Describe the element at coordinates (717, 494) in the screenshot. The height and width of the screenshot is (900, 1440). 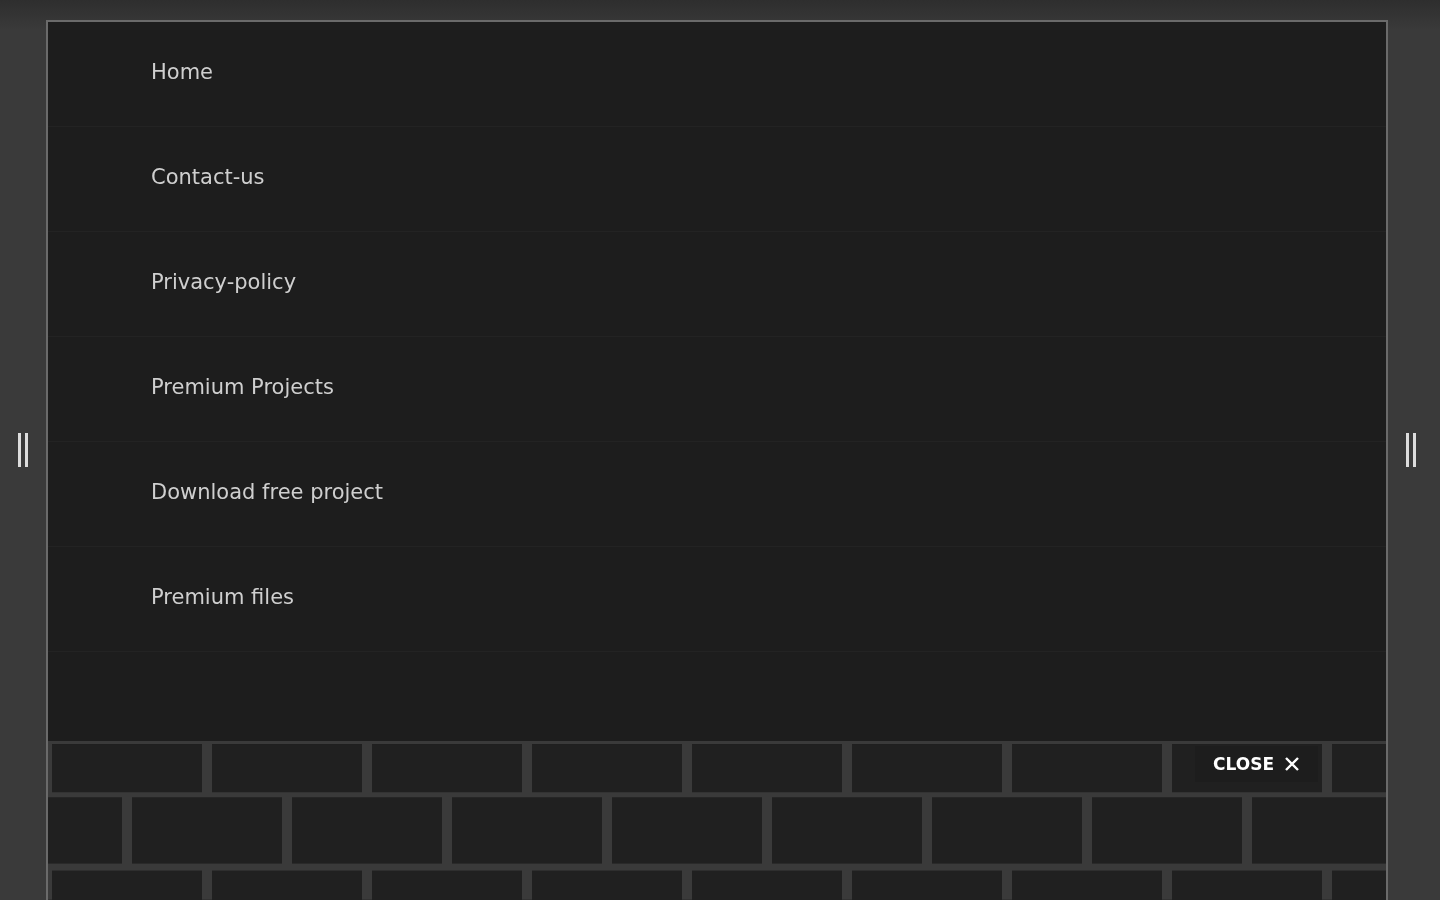
I see `menu-item: Download free project` at that location.